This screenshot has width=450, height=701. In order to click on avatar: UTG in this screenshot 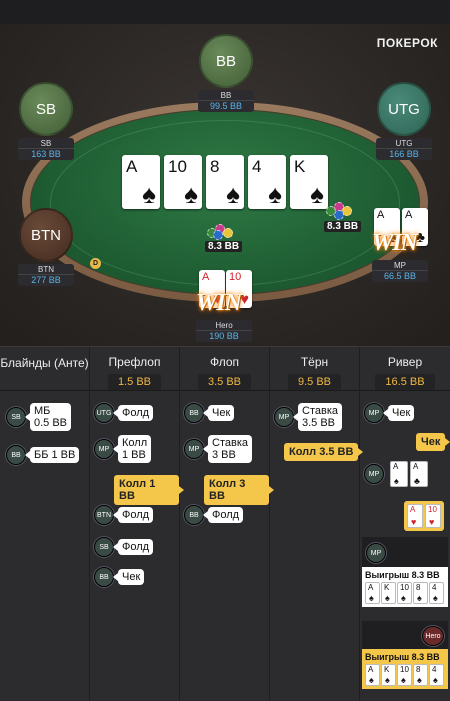, I will do `click(404, 109)`.